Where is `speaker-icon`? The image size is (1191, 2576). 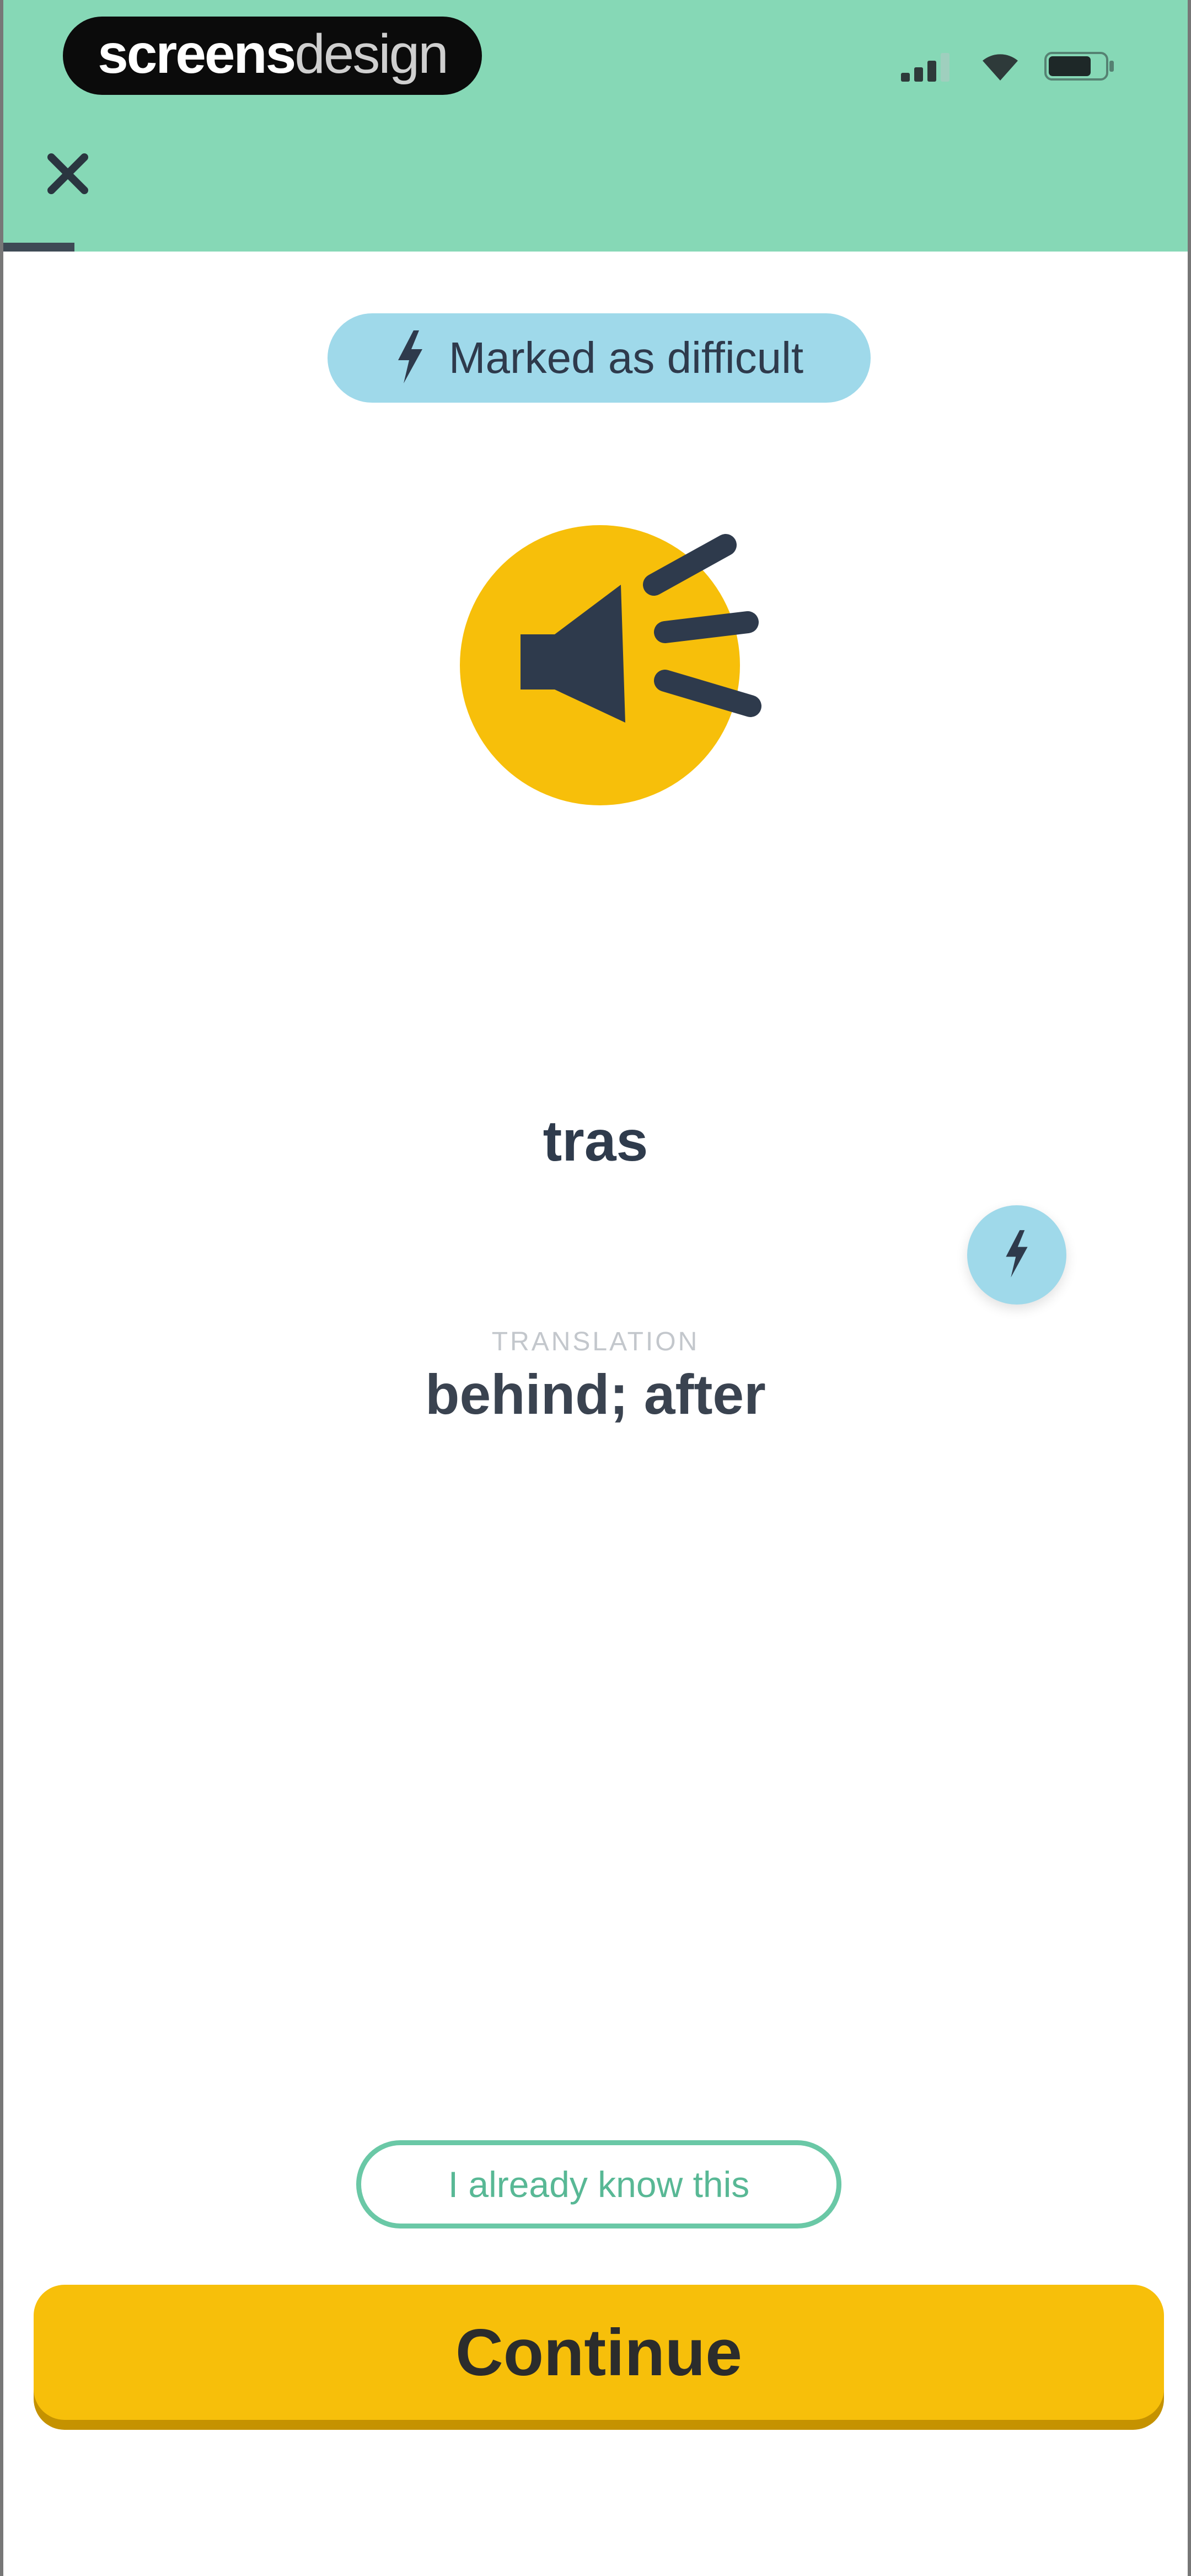 speaker-icon is located at coordinates (611, 665).